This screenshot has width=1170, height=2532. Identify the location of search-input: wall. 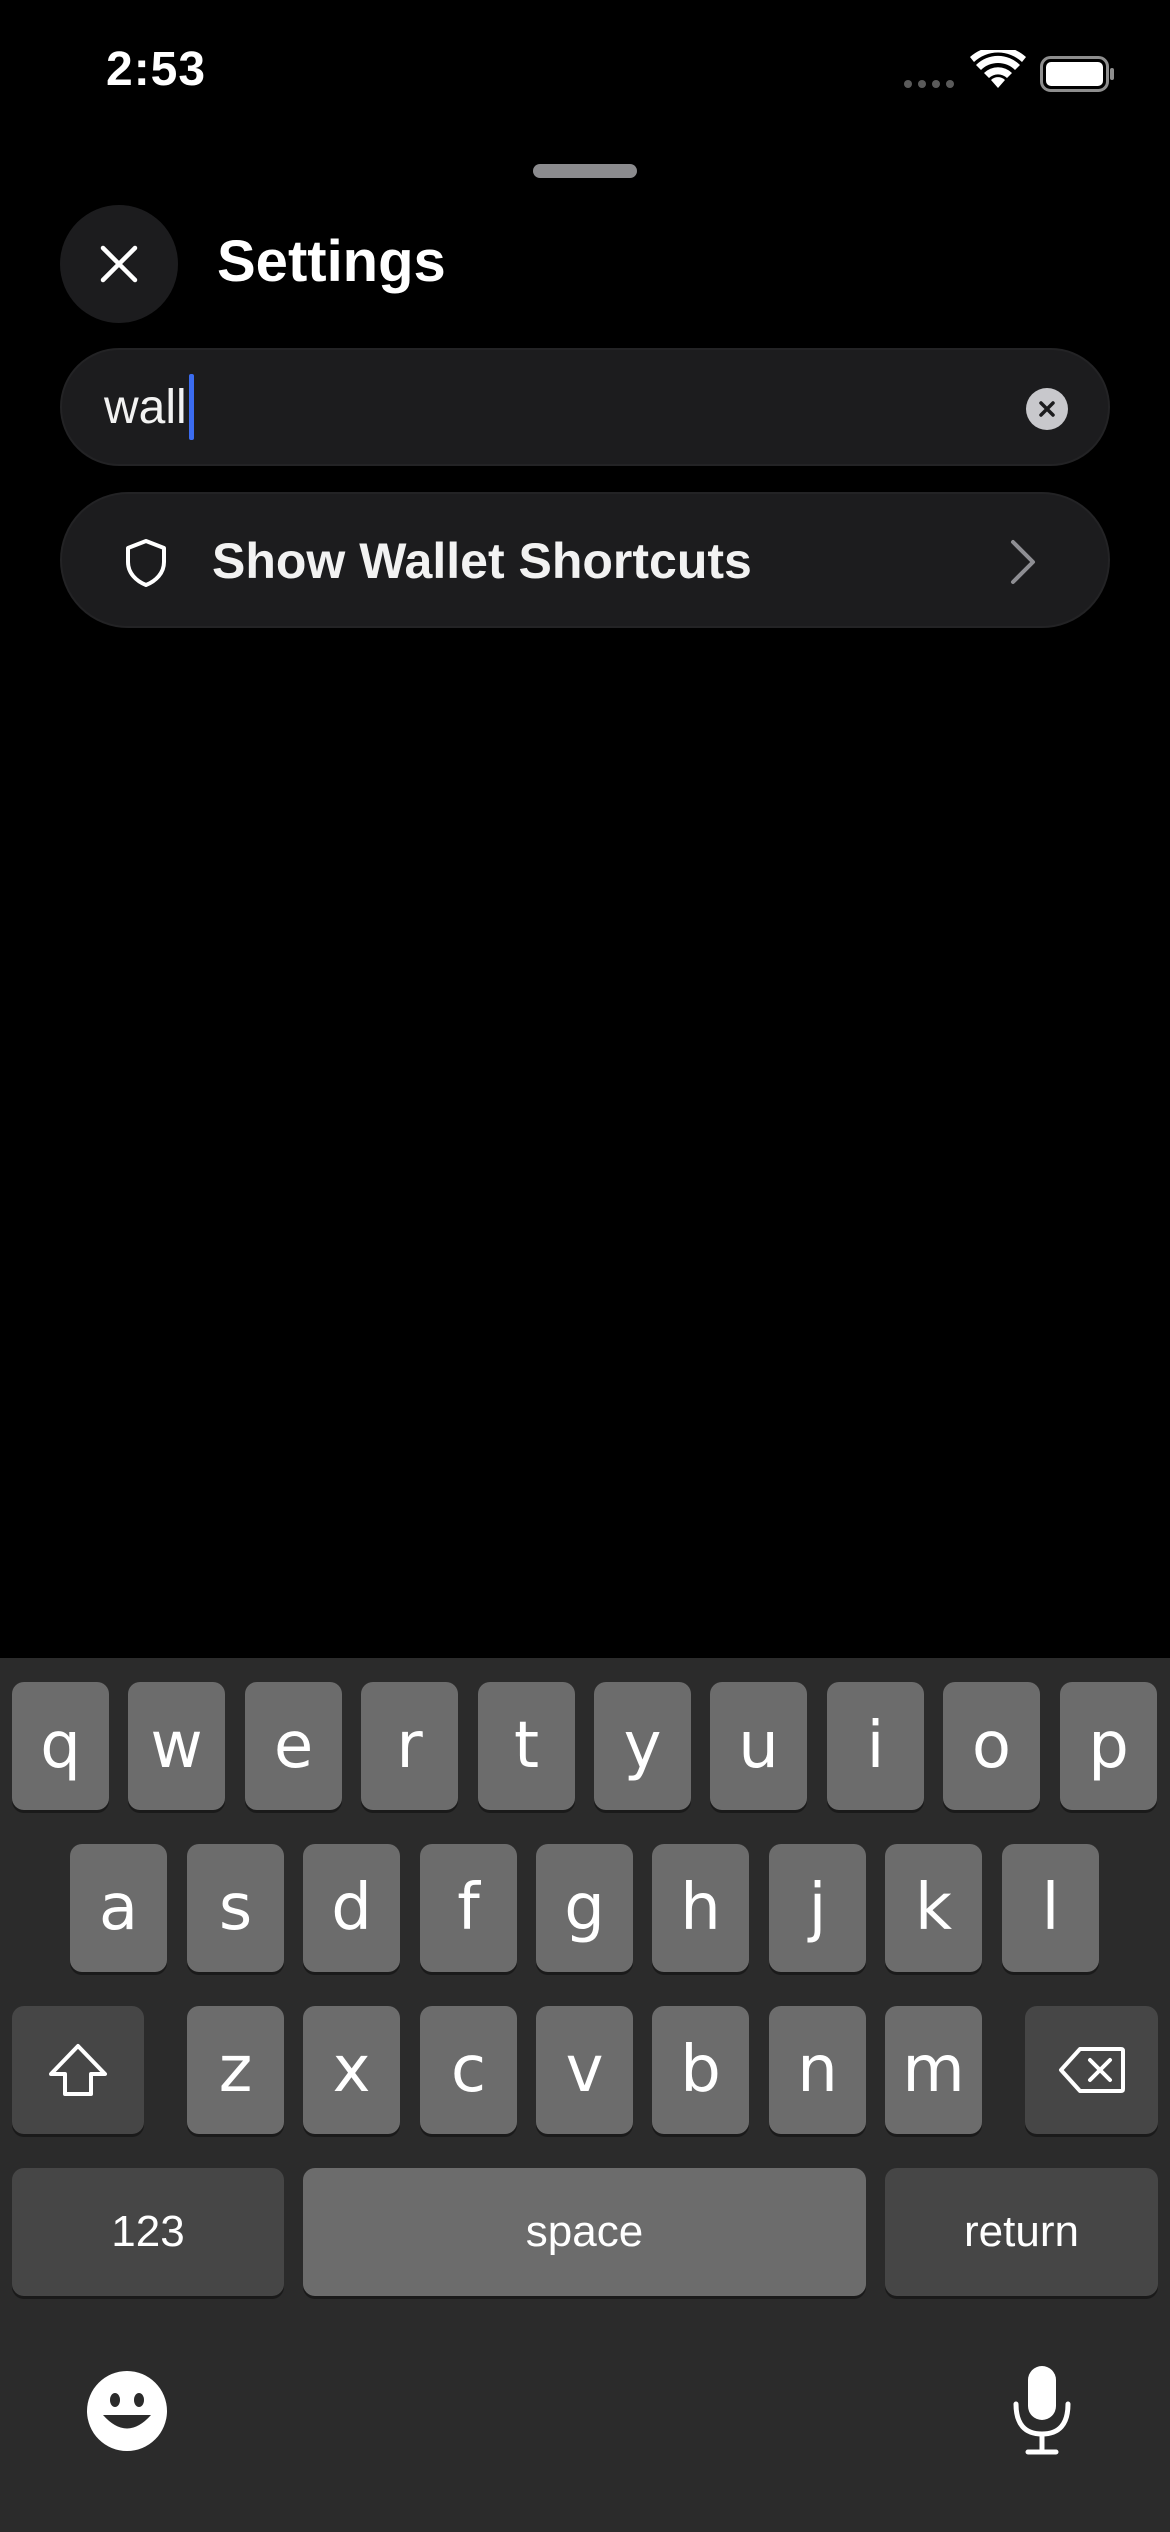
(149, 407).